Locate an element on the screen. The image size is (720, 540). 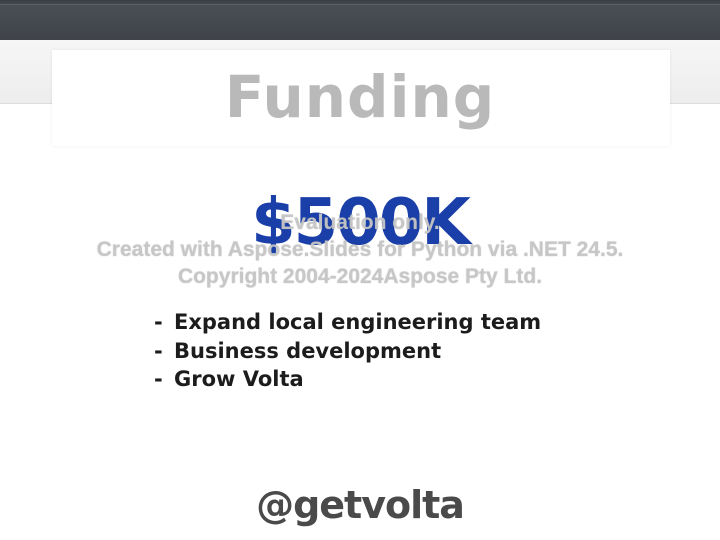
watermark-line-3: Copyright 2004-2024Aspose Pty Ltd. is located at coordinates (360, 276).